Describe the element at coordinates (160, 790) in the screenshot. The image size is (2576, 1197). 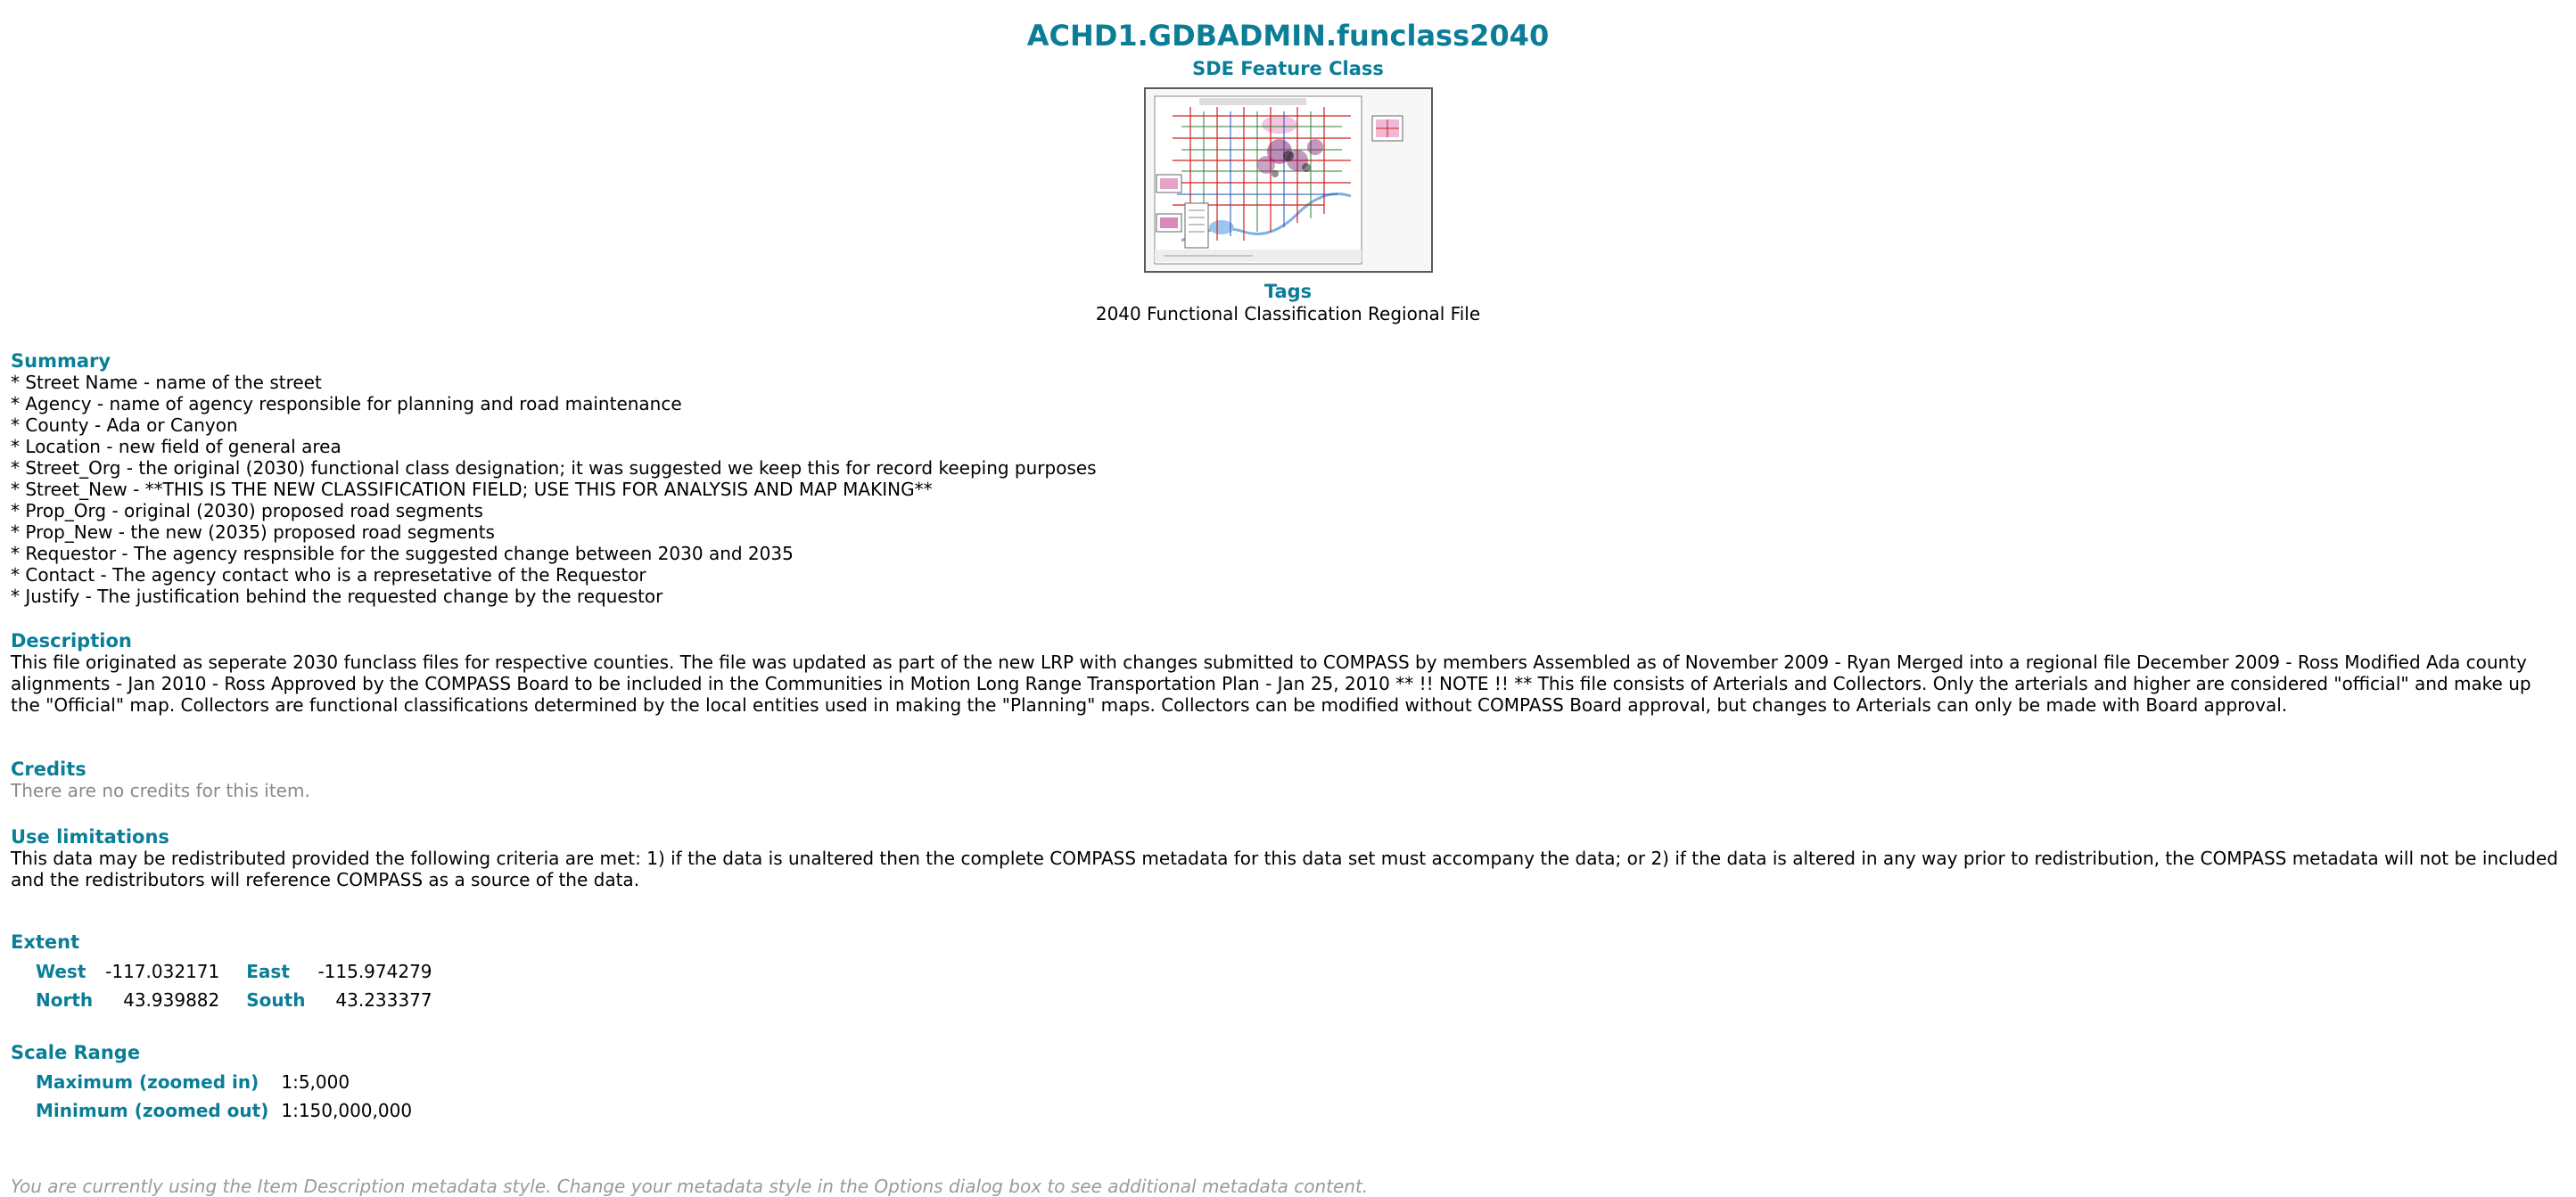
I see `credits-text: There are no credits for this item.` at that location.